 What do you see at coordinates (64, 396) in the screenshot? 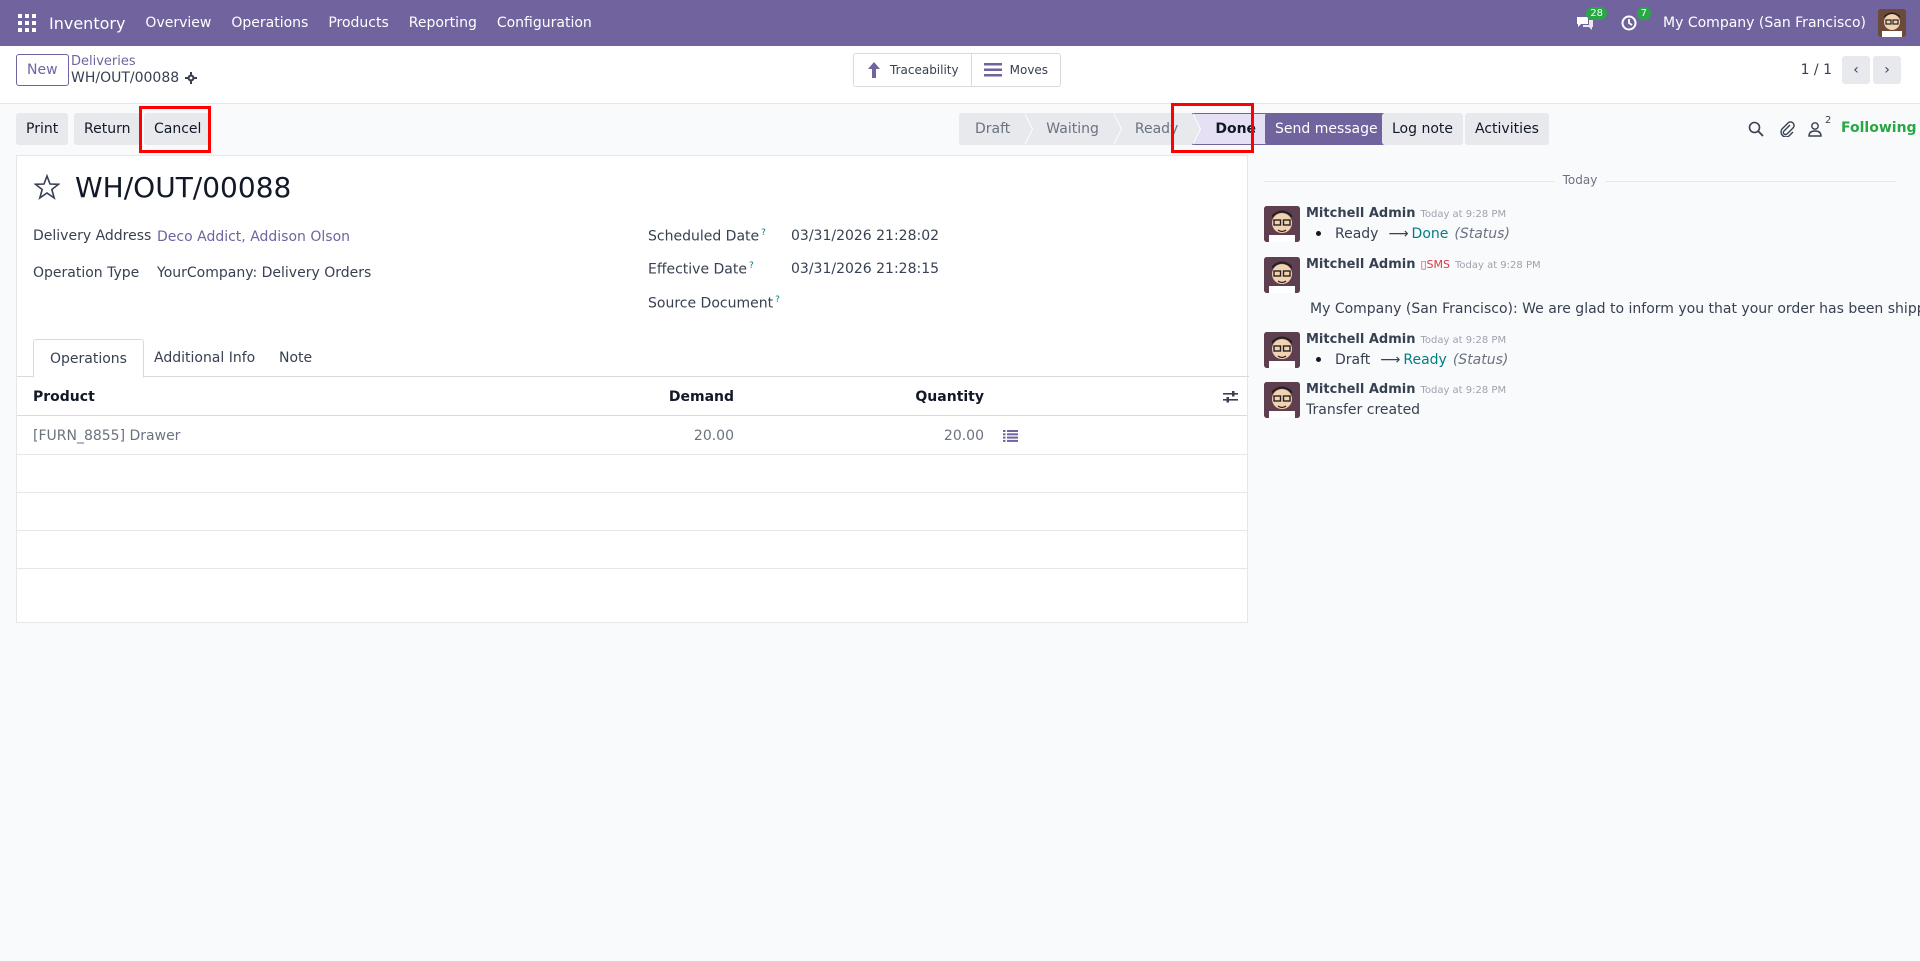
I see `column-product: Product` at bounding box center [64, 396].